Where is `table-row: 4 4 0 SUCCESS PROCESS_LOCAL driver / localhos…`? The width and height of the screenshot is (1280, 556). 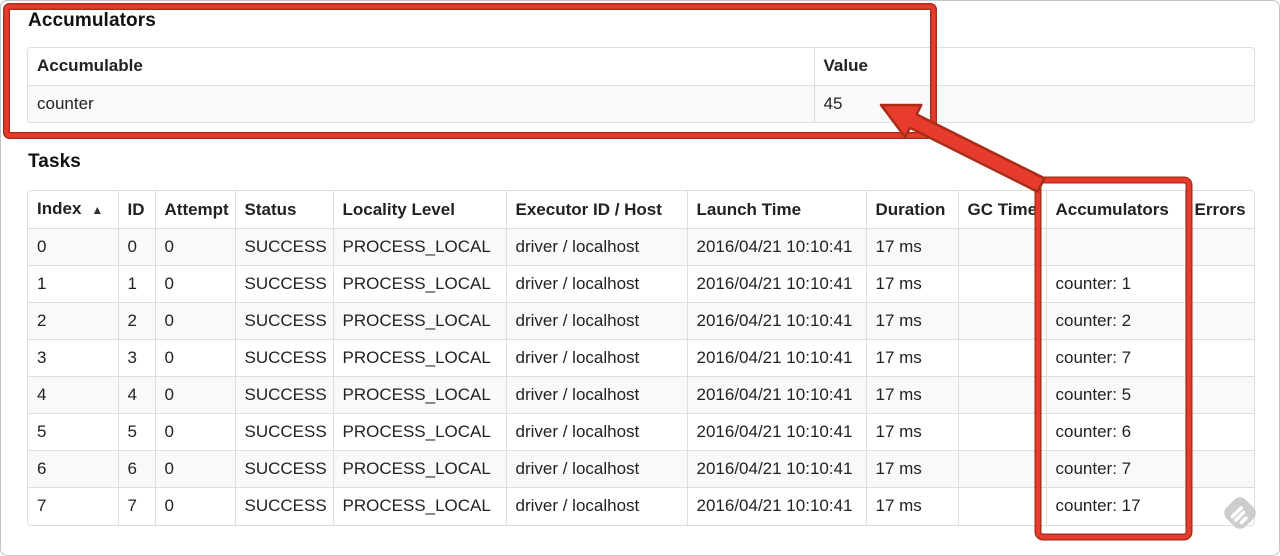
table-row: 4 4 0 SUCCESS PROCESS_LOCAL driver / localhos… is located at coordinates (641, 395).